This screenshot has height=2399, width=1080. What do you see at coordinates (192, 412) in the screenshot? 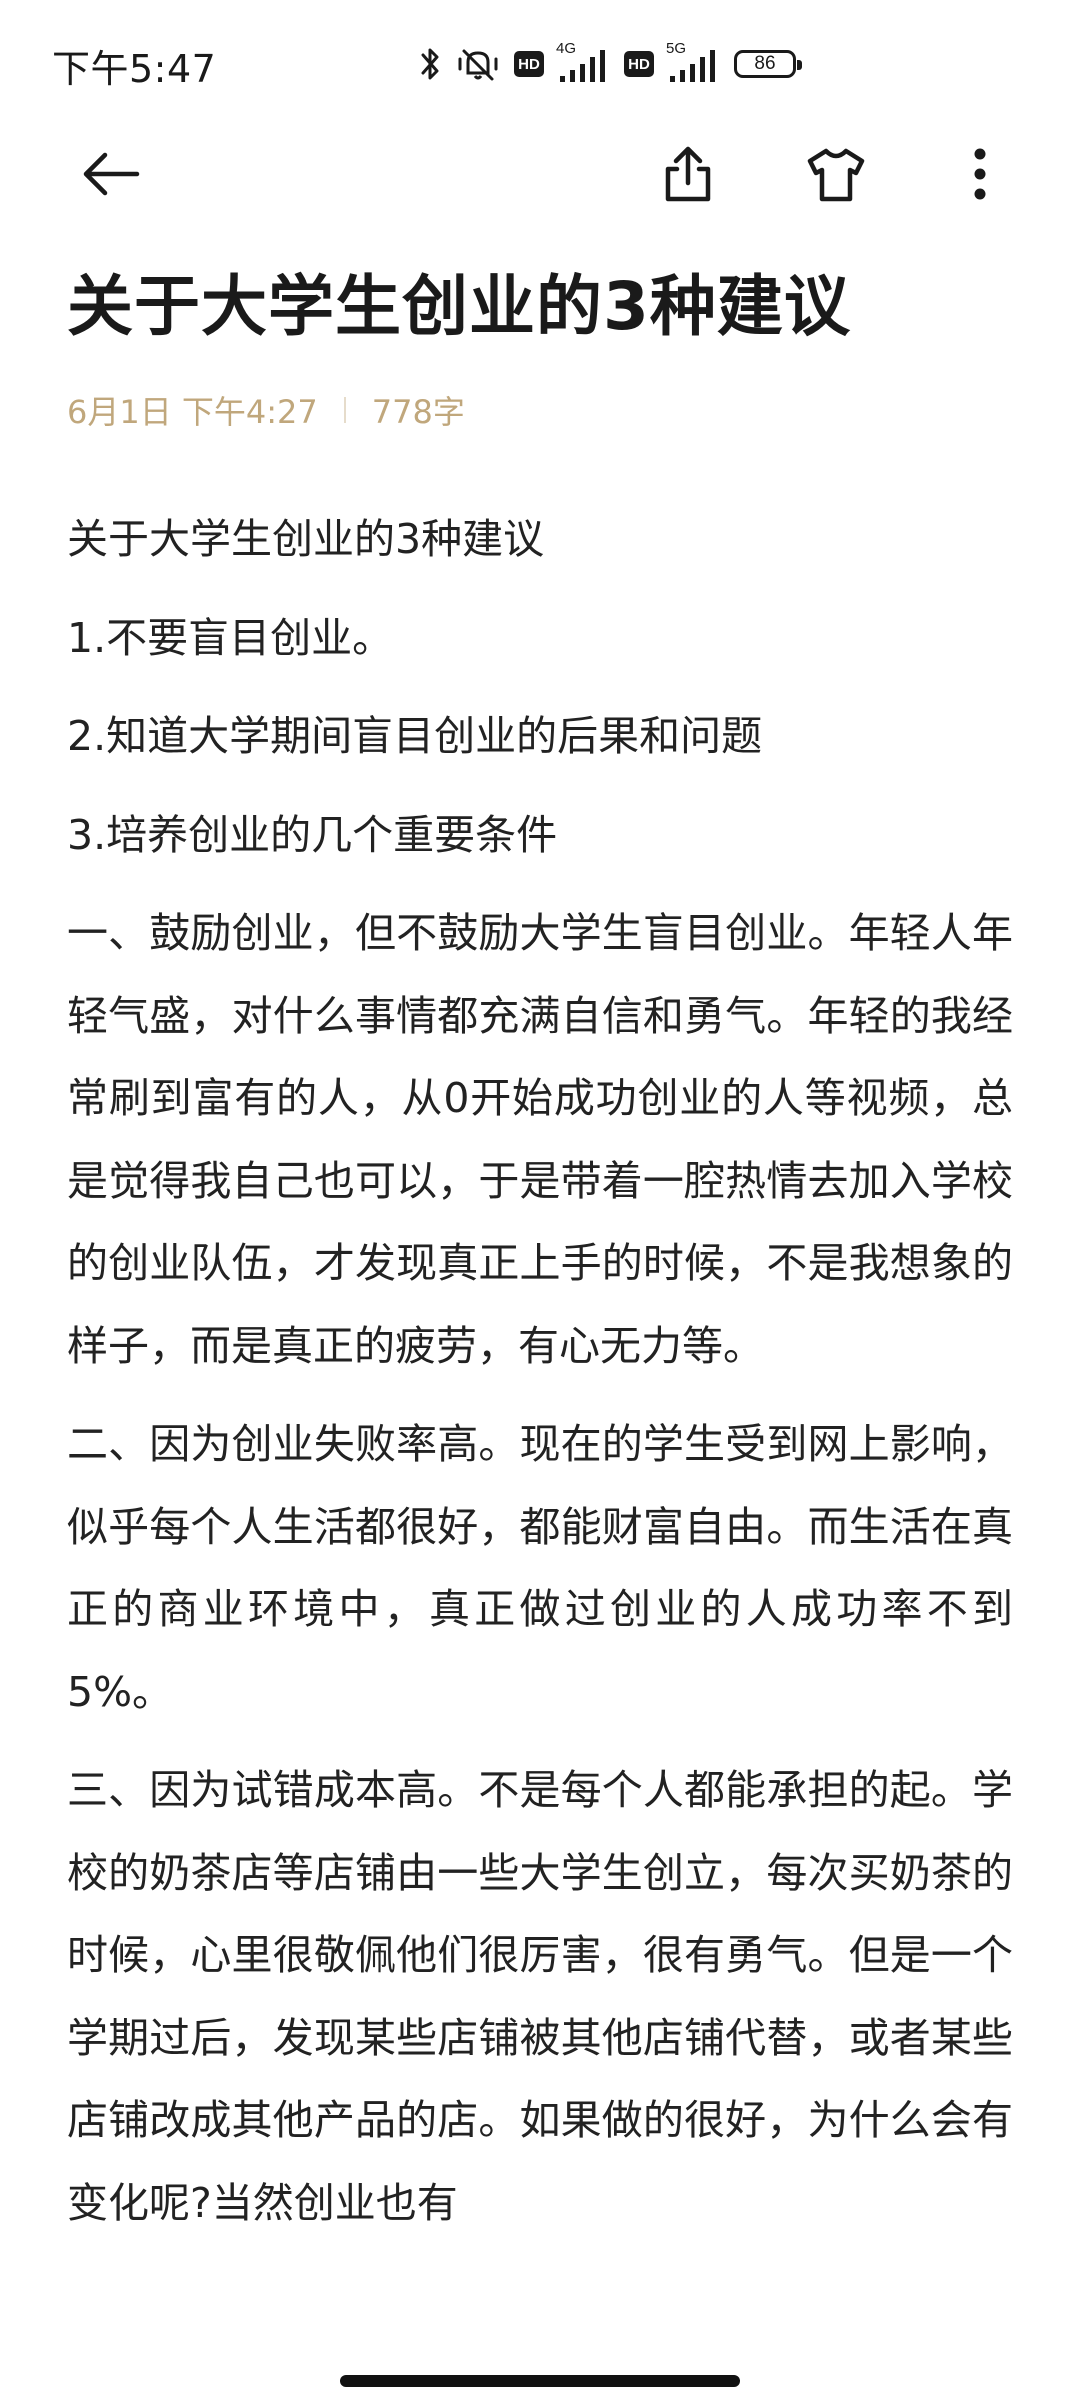
I see `note-date: 6月1日 下午4:27` at bounding box center [192, 412].